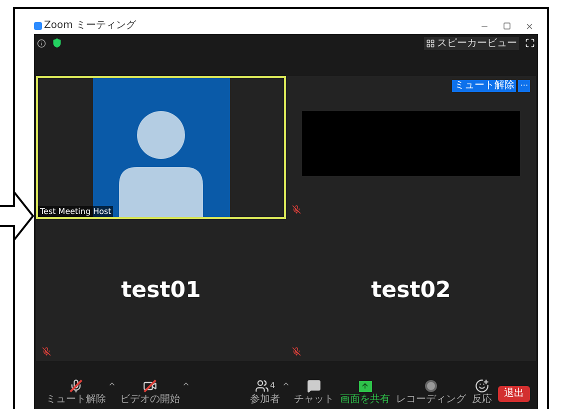 The height and width of the screenshot is (409, 561). I want to click on shield-icon, so click(57, 43).